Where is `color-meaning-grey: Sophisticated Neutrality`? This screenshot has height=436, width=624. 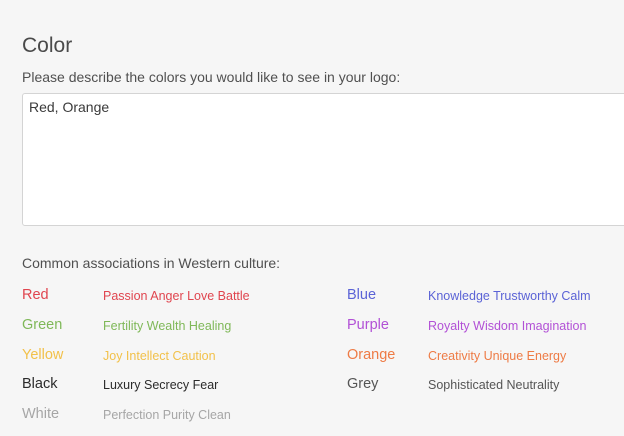
color-meaning-grey: Sophisticated Neutrality is located at coordinates (494, 385).